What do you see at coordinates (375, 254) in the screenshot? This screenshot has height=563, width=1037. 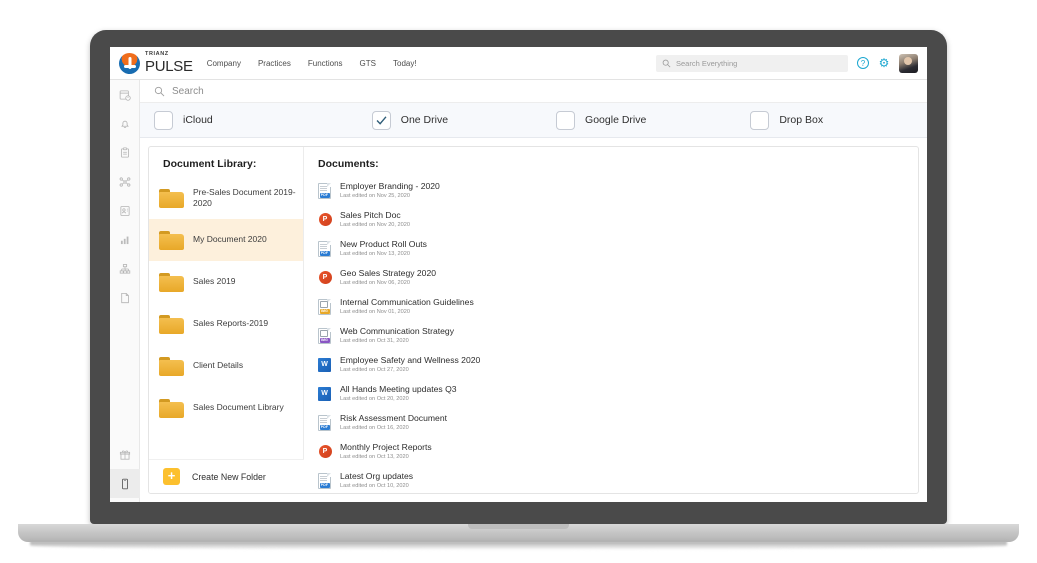 I see `document-subtitle: Last edited on Nov 13, 2020` at bounding box center [375, 254].